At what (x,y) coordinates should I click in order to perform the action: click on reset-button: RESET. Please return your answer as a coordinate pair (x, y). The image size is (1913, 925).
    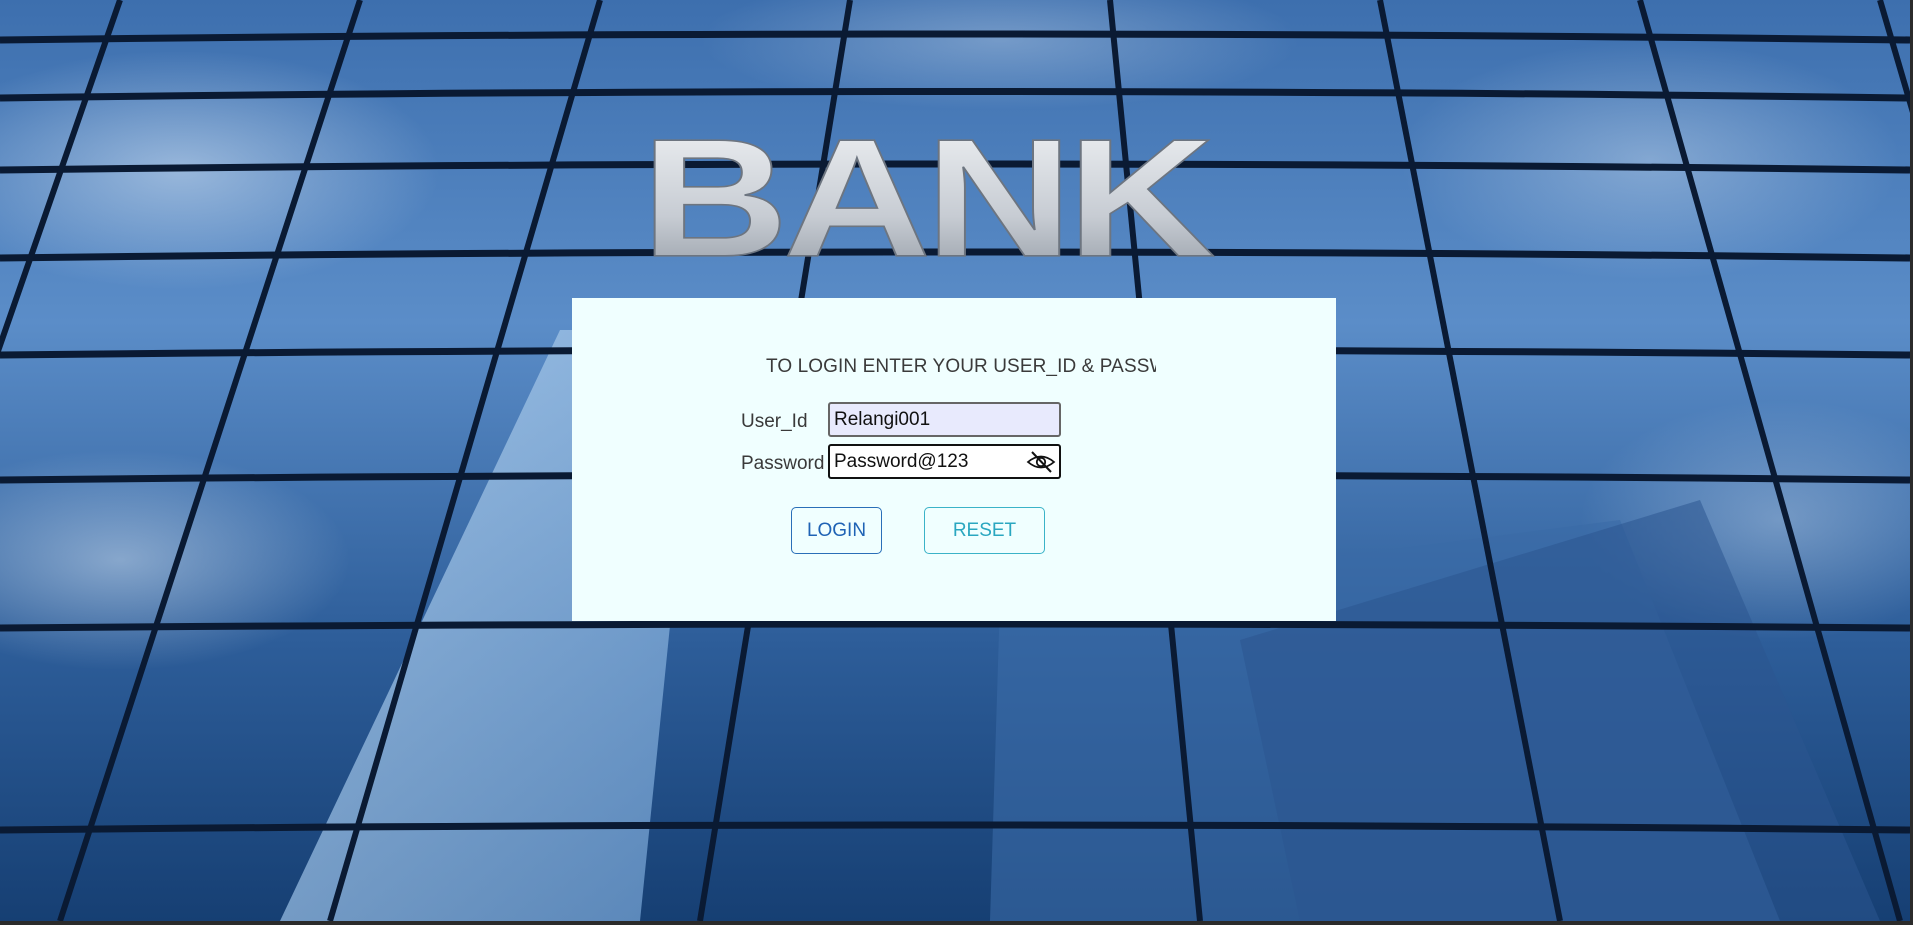
    Looking at the image, I should click on (984, 530).